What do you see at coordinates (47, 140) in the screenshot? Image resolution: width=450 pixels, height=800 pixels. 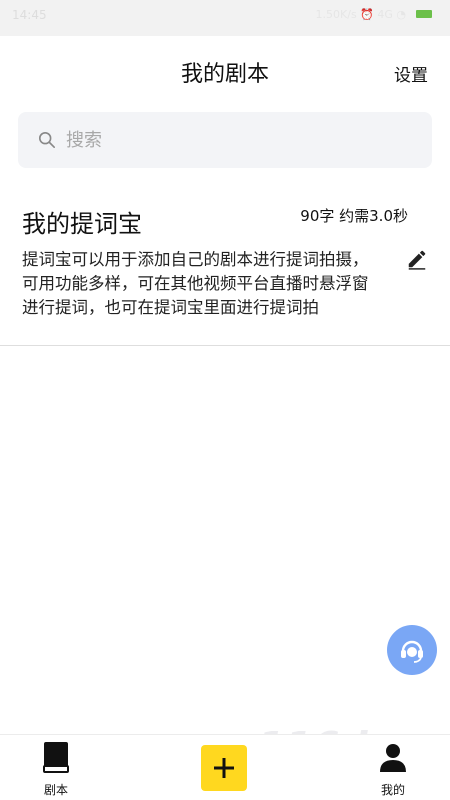 I see `search-icon` at bounding box center [47, 140].